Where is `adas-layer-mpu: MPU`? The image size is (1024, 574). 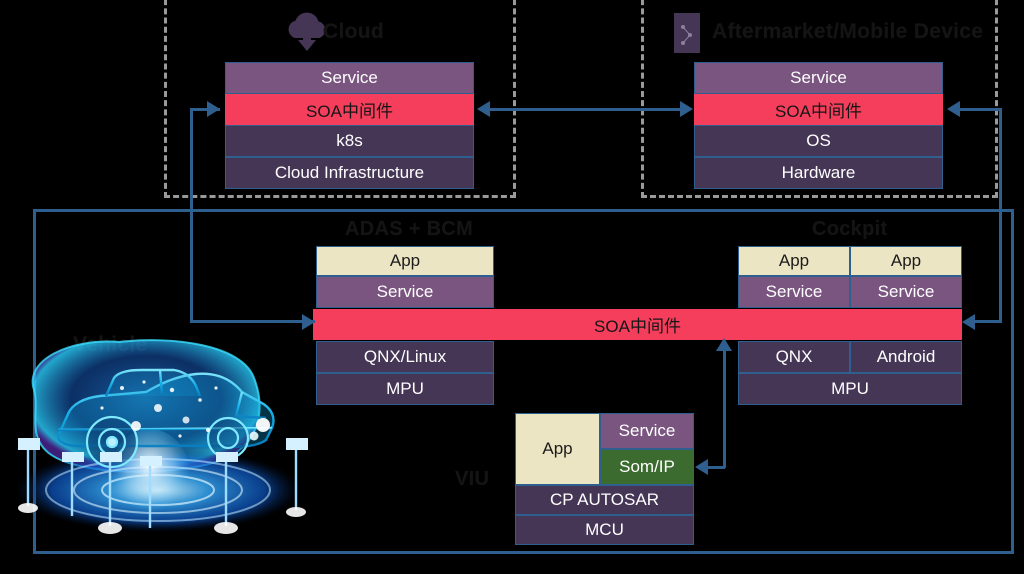 adas-layer-mpu: MPU is located at coordinates (405, 389).